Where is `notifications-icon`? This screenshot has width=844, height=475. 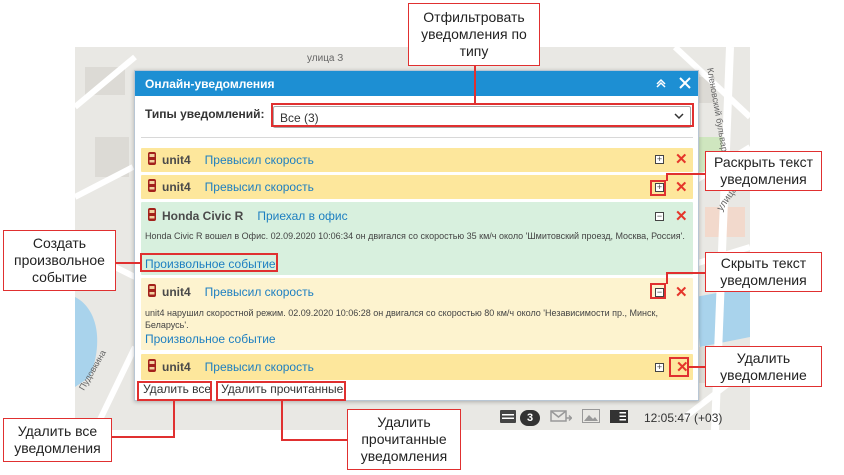
notifications-icon is located at coordinates (508, 417).